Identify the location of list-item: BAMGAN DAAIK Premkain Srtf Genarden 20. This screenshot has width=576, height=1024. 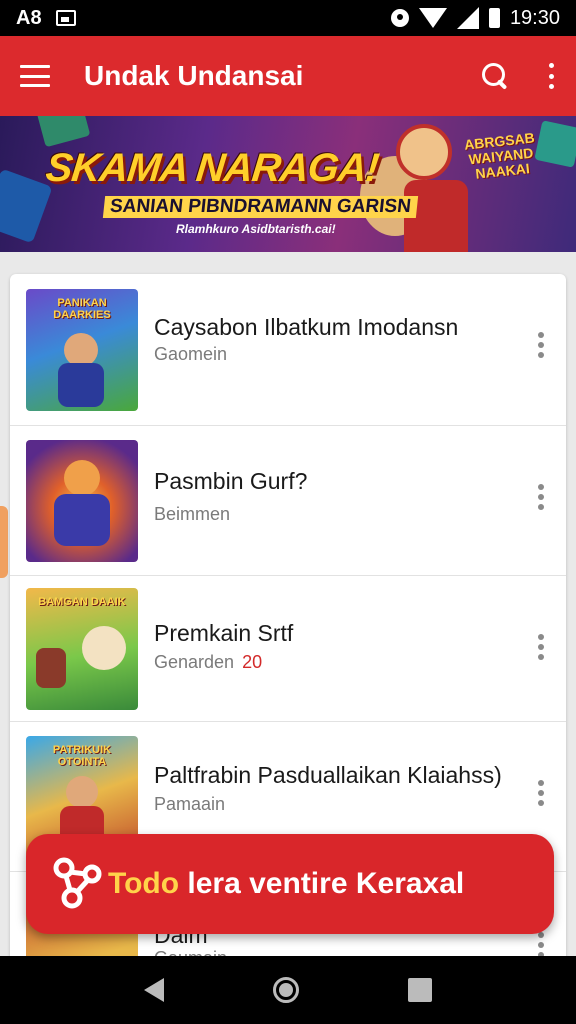
(288, 649).